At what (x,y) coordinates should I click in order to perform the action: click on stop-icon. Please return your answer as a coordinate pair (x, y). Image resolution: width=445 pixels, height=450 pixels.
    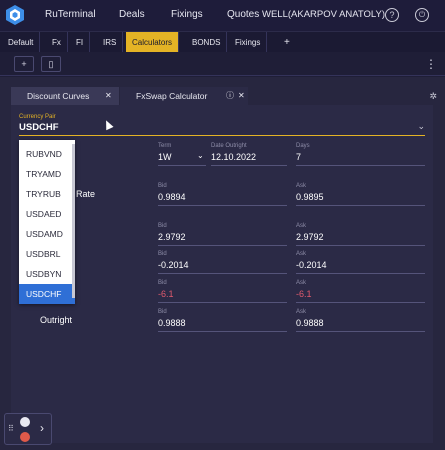
    Looking at the image, I should click on (25, 437).